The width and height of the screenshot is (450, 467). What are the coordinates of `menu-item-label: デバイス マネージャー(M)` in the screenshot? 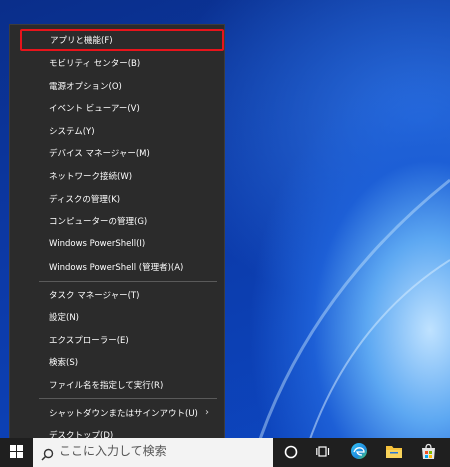 It's located at (99, 154).